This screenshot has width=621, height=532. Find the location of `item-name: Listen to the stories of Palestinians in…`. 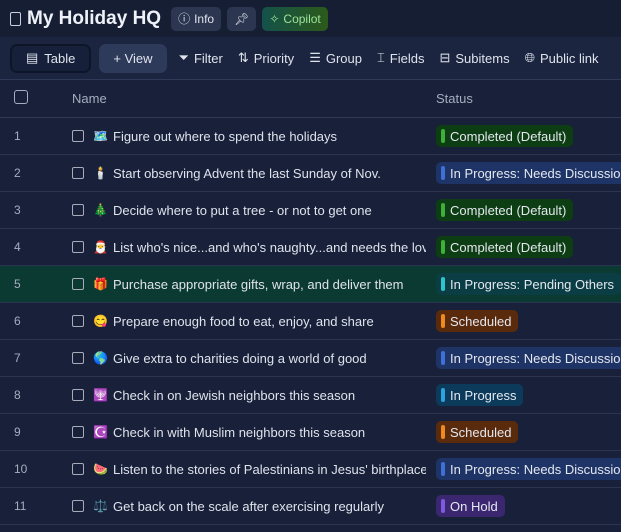

item-name: Listen to the stories of Palestinians in… is located at coordinates (269, 469).